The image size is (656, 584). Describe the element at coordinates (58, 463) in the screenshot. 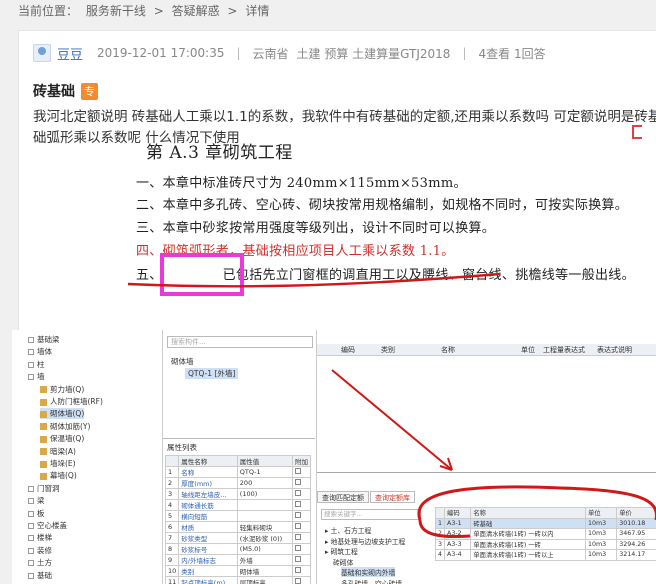

I see `tree-item: 墙垛(E)` at that location.